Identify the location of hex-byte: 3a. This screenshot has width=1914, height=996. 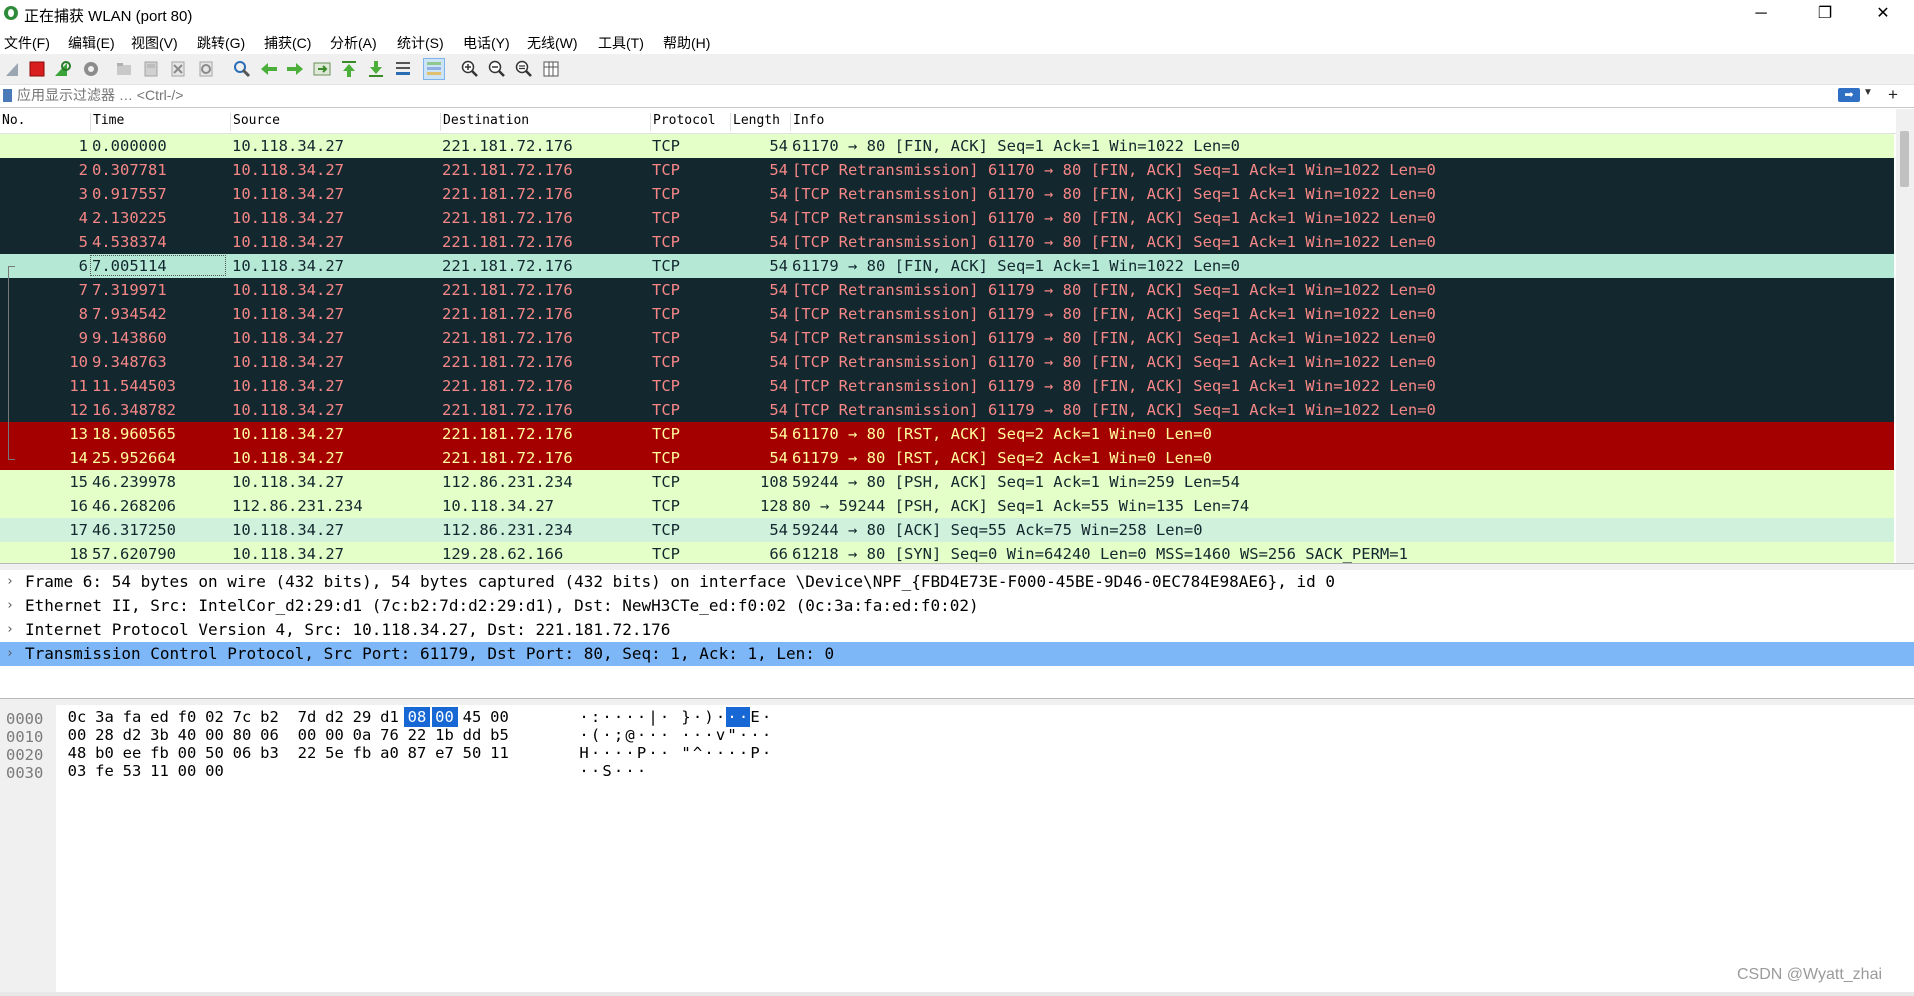
(105, 717).